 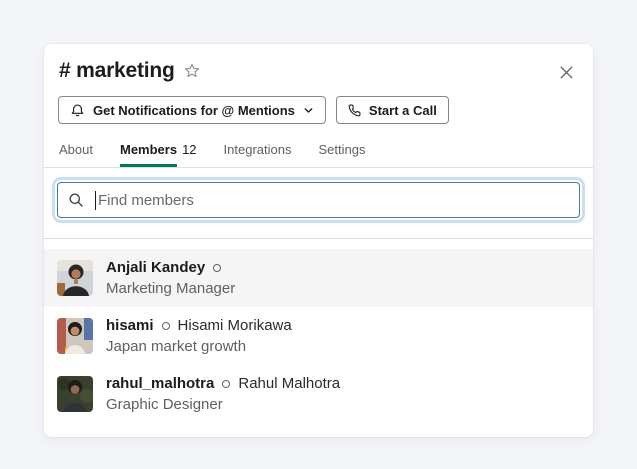 I want to click on tab-about: About, so click(x=76, y=152).